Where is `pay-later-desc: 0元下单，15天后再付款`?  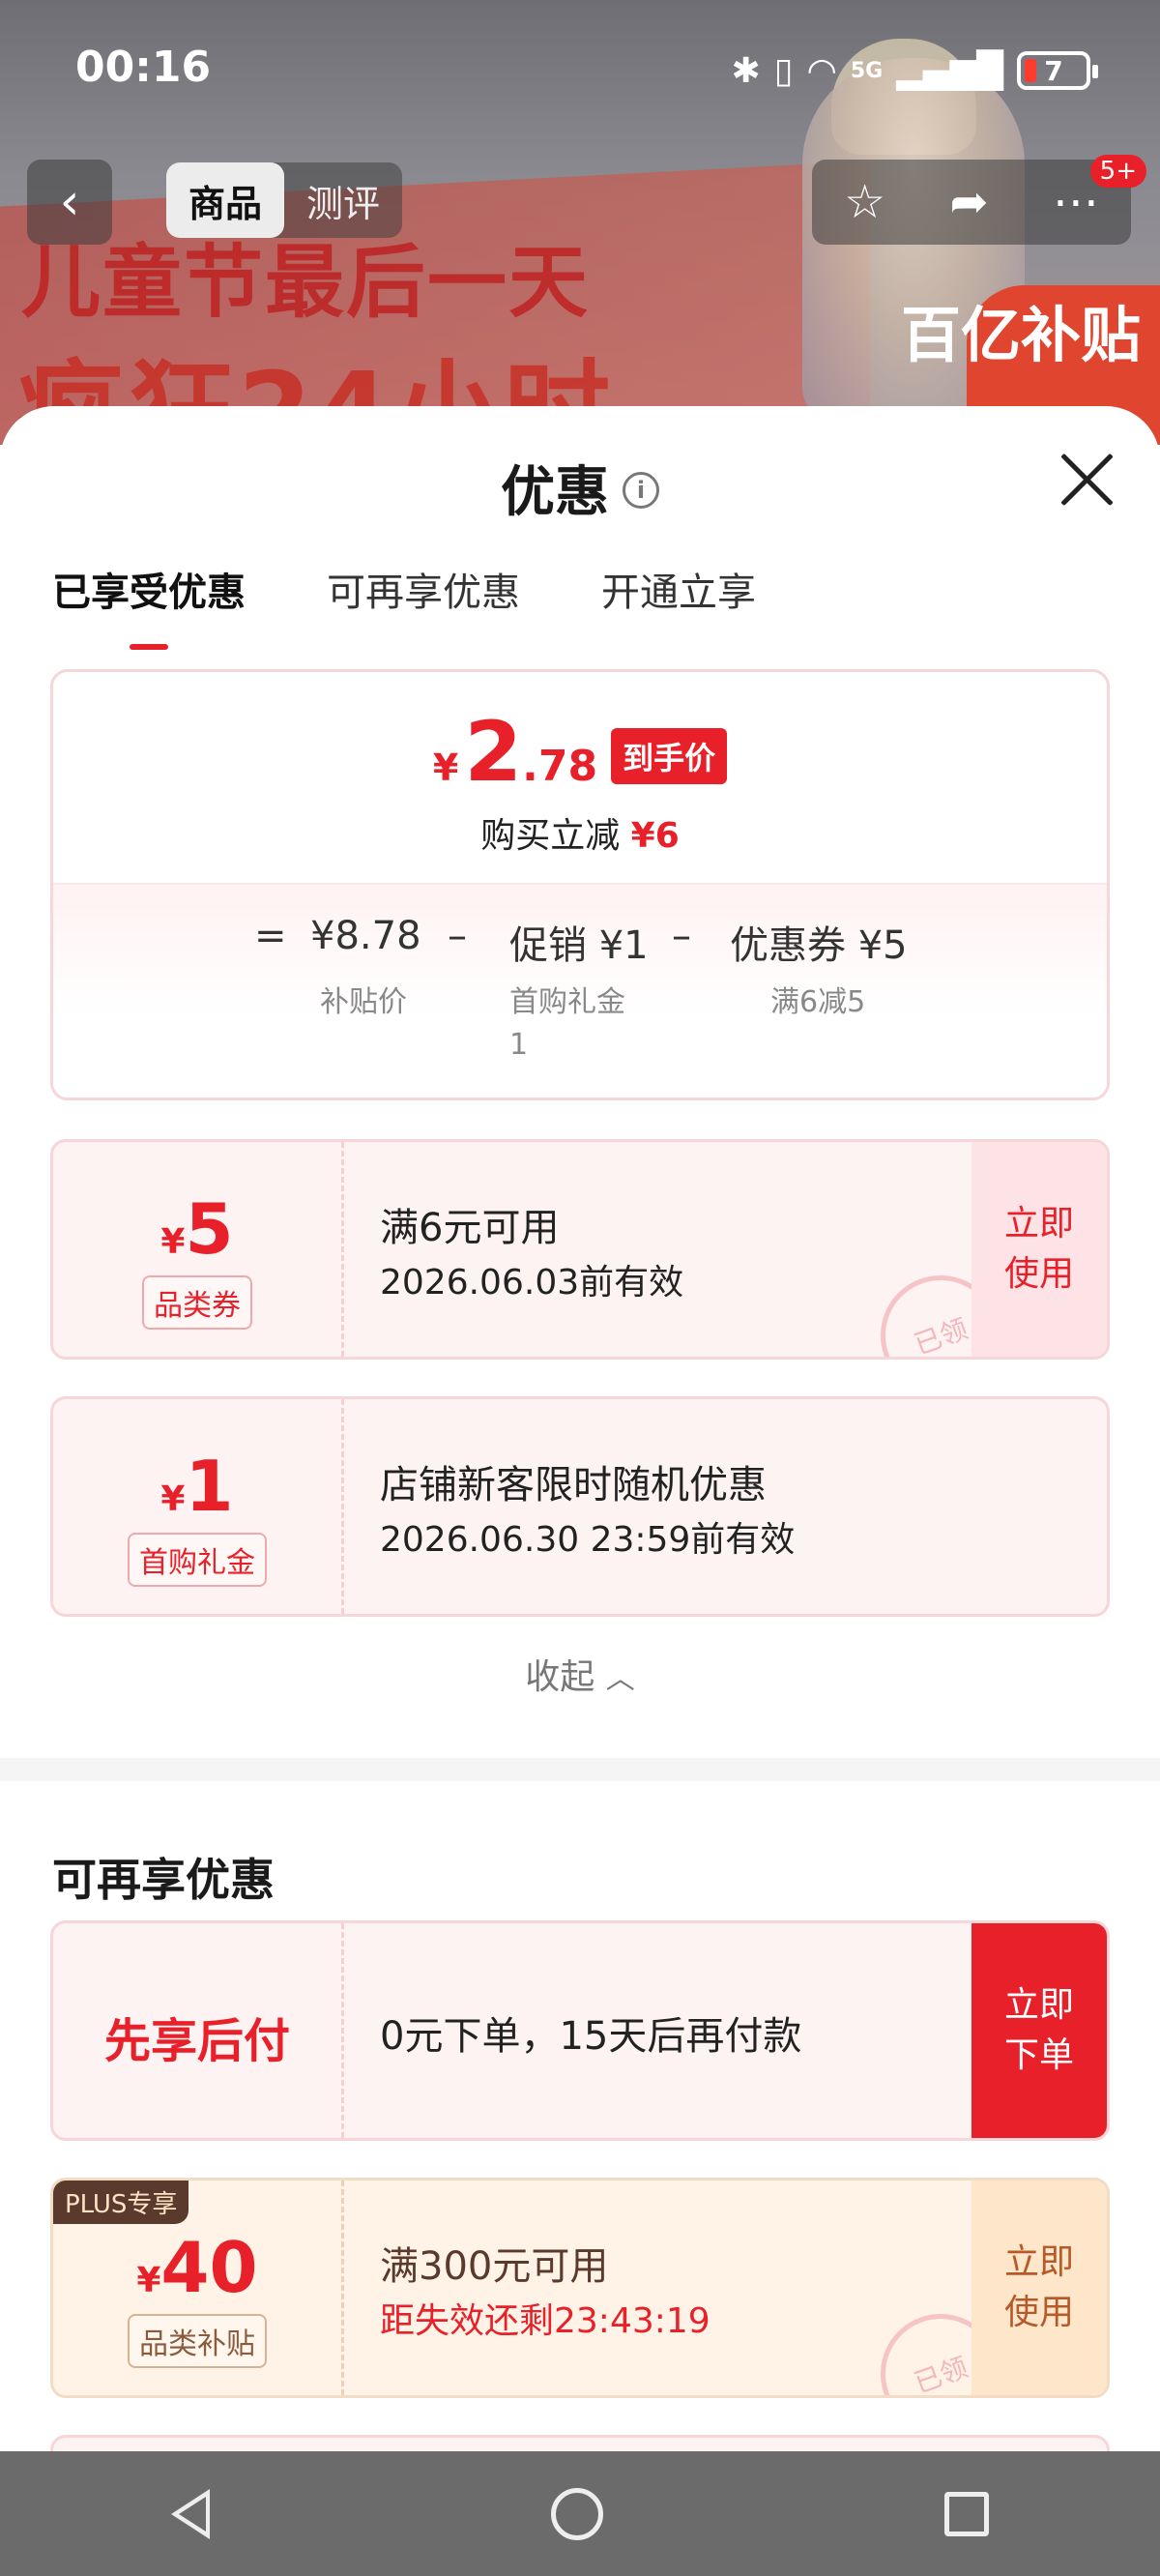 pay-later-desc: 0元下单，15天后再付款 is located at coordinates (591, 2036).